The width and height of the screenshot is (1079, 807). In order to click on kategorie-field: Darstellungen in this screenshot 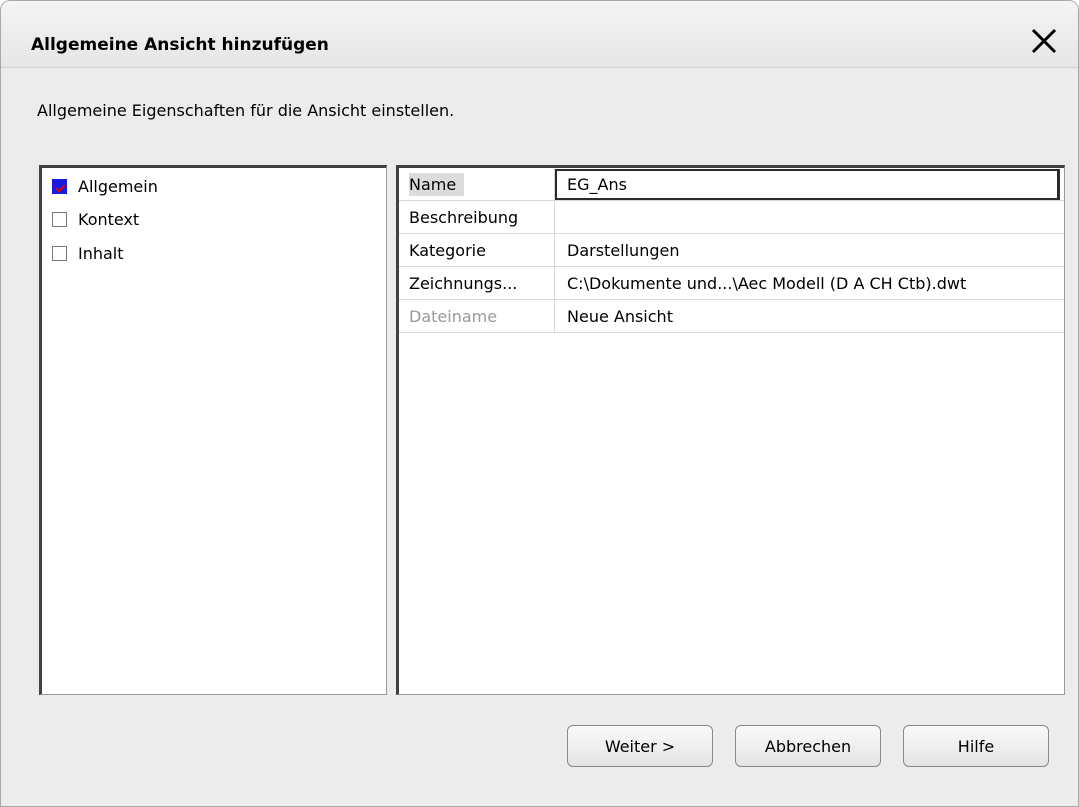, I will do `click(809, 250)`.